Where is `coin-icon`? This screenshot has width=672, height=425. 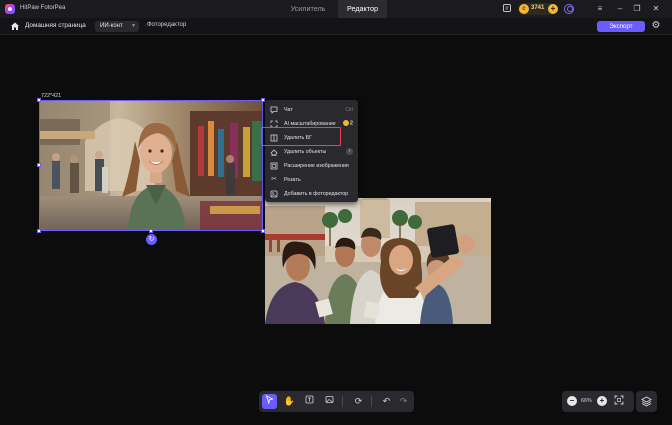 coin-icon is located at coordinates (345, 123).